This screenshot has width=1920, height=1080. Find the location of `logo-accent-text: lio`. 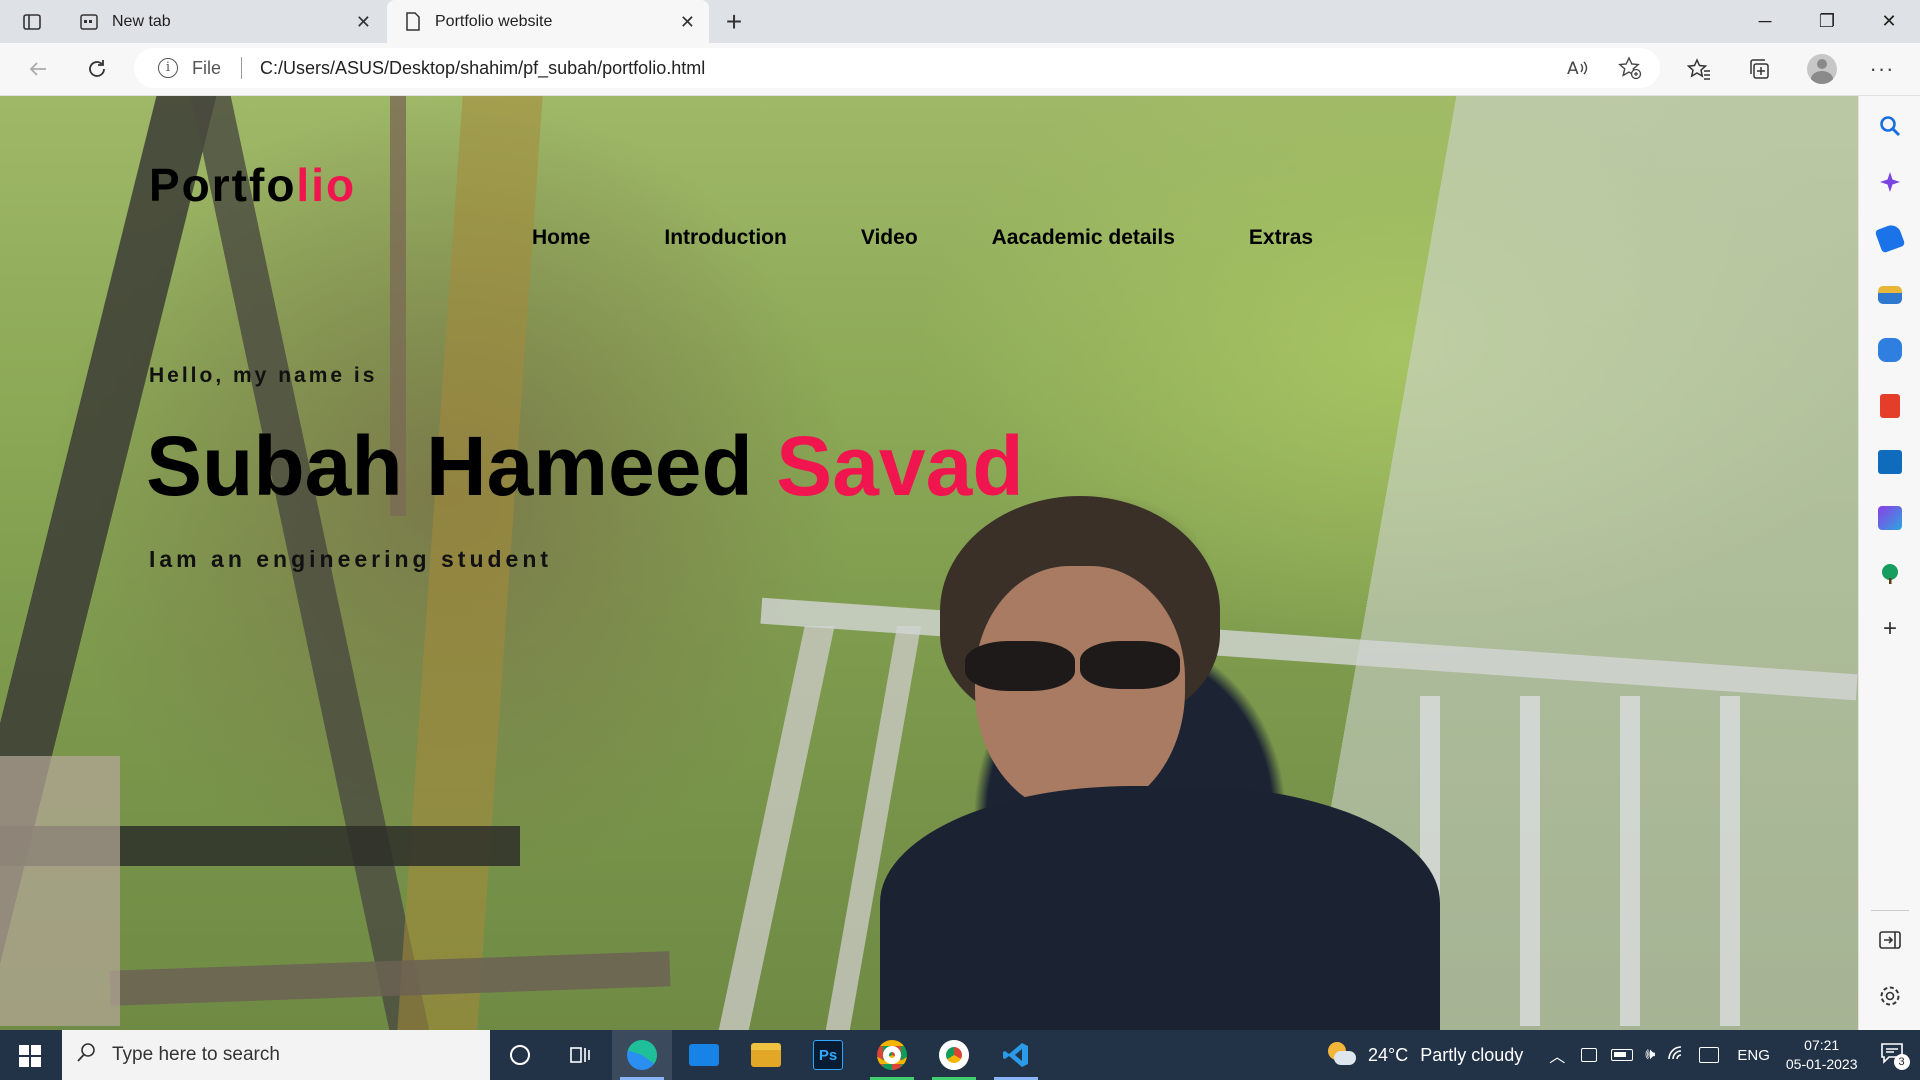

logo-accent-text: lio is located at coordinates (326, 185).